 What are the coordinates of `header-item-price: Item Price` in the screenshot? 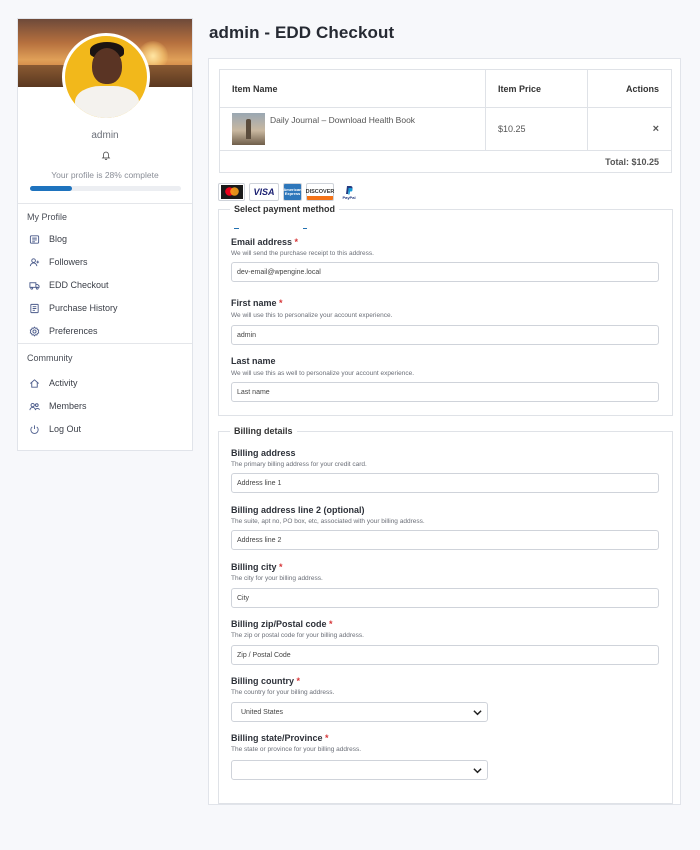 It's located at (536, 88).